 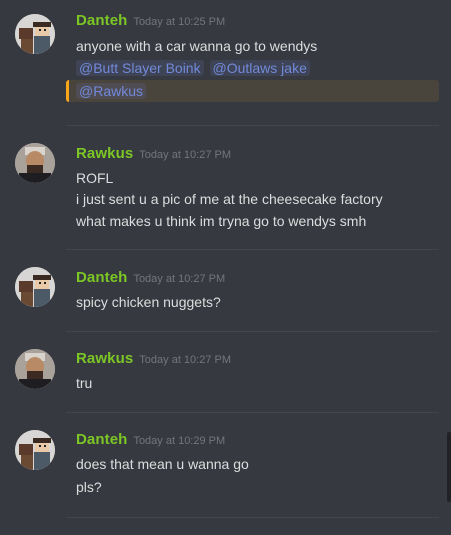 What do you see at coordinates (140, 68) in the screenshot?
I see `user-mention: @Butt Slayer Boink` at bounding box center [140, 68].